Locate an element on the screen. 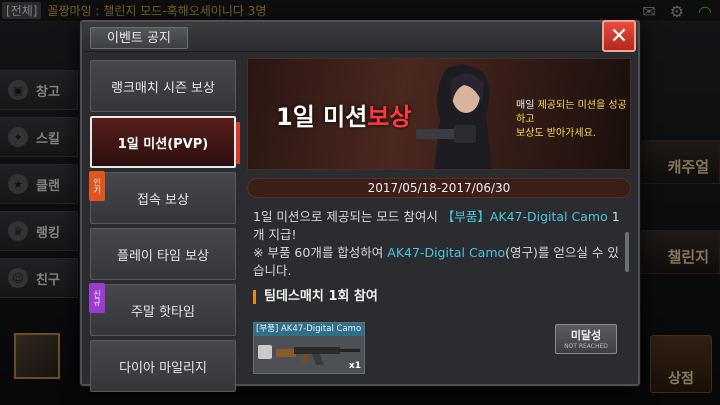 The height and width of the screenshot is (405, 720). tab-label: 다이아 마일리지 is located at coordinates (163, 368).